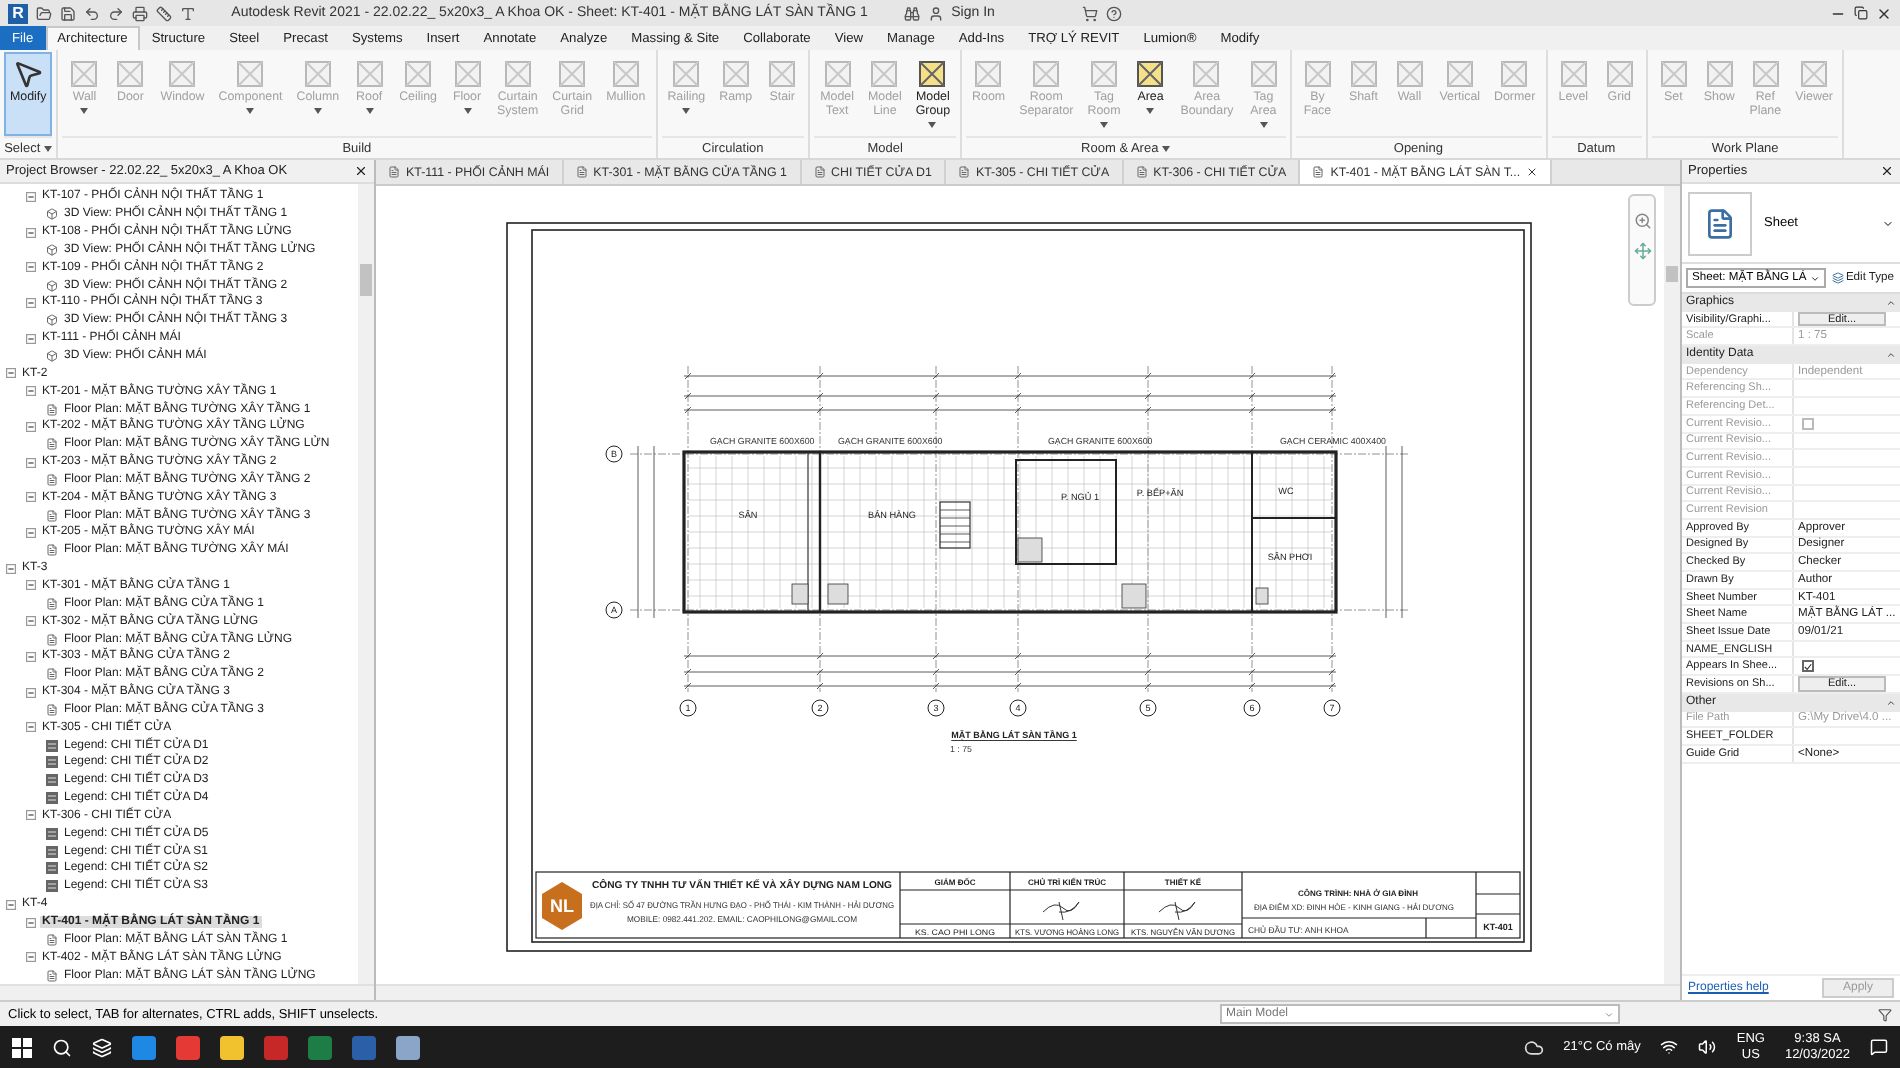  What do you see at coordinates (116, 13) in the screenshot?
I see `redo-icon` at bounding box center [116, 13].